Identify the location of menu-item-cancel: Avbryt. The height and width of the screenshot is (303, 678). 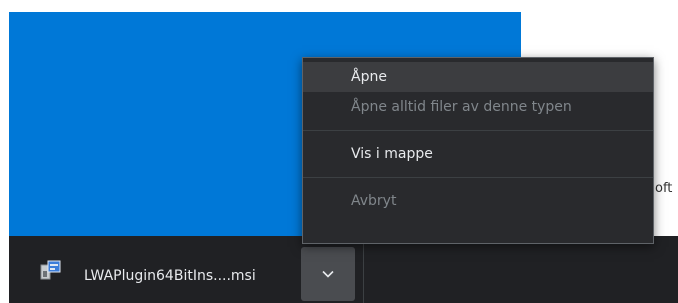
(478, 201).